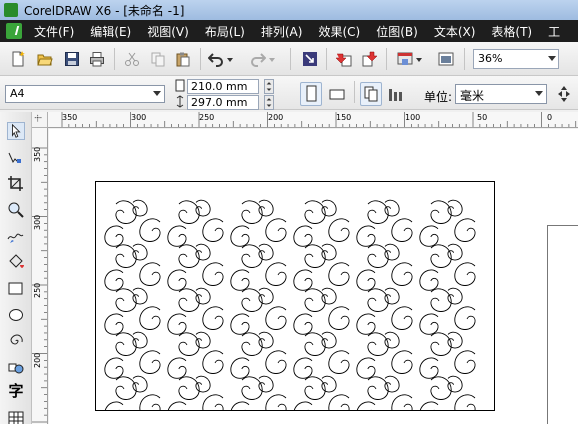 This screenshot has height=424, width=578. What do you see at coordinates (37, 360) in the screenshot?
I see `ruler-label: 200` at bounding box center [37, 360].